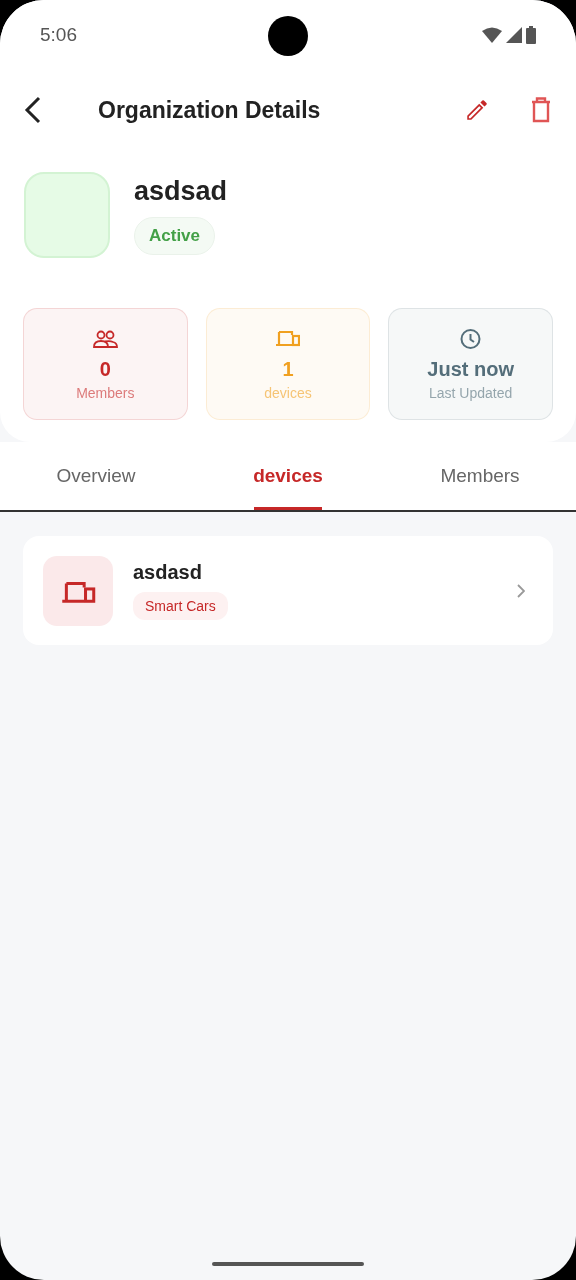 The image size is (576, 1280). I want to click on camera-hole, so click(288, 36).